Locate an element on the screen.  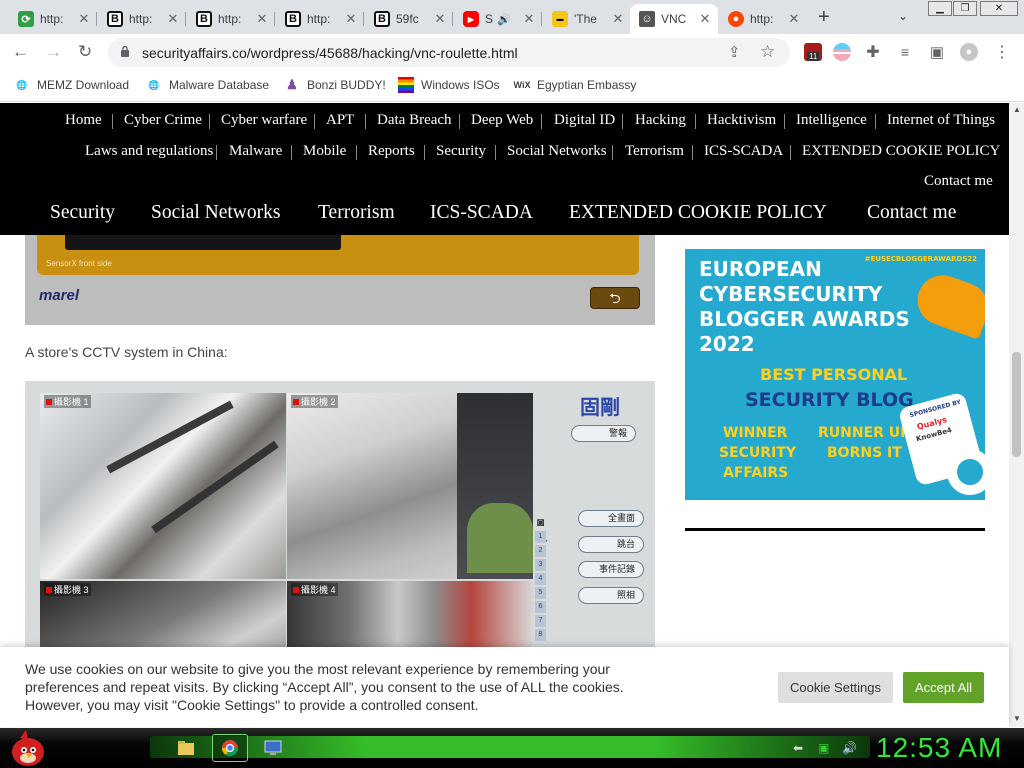
tab-1: ⟳ http: ✕ is located at coordinates (53, 19).